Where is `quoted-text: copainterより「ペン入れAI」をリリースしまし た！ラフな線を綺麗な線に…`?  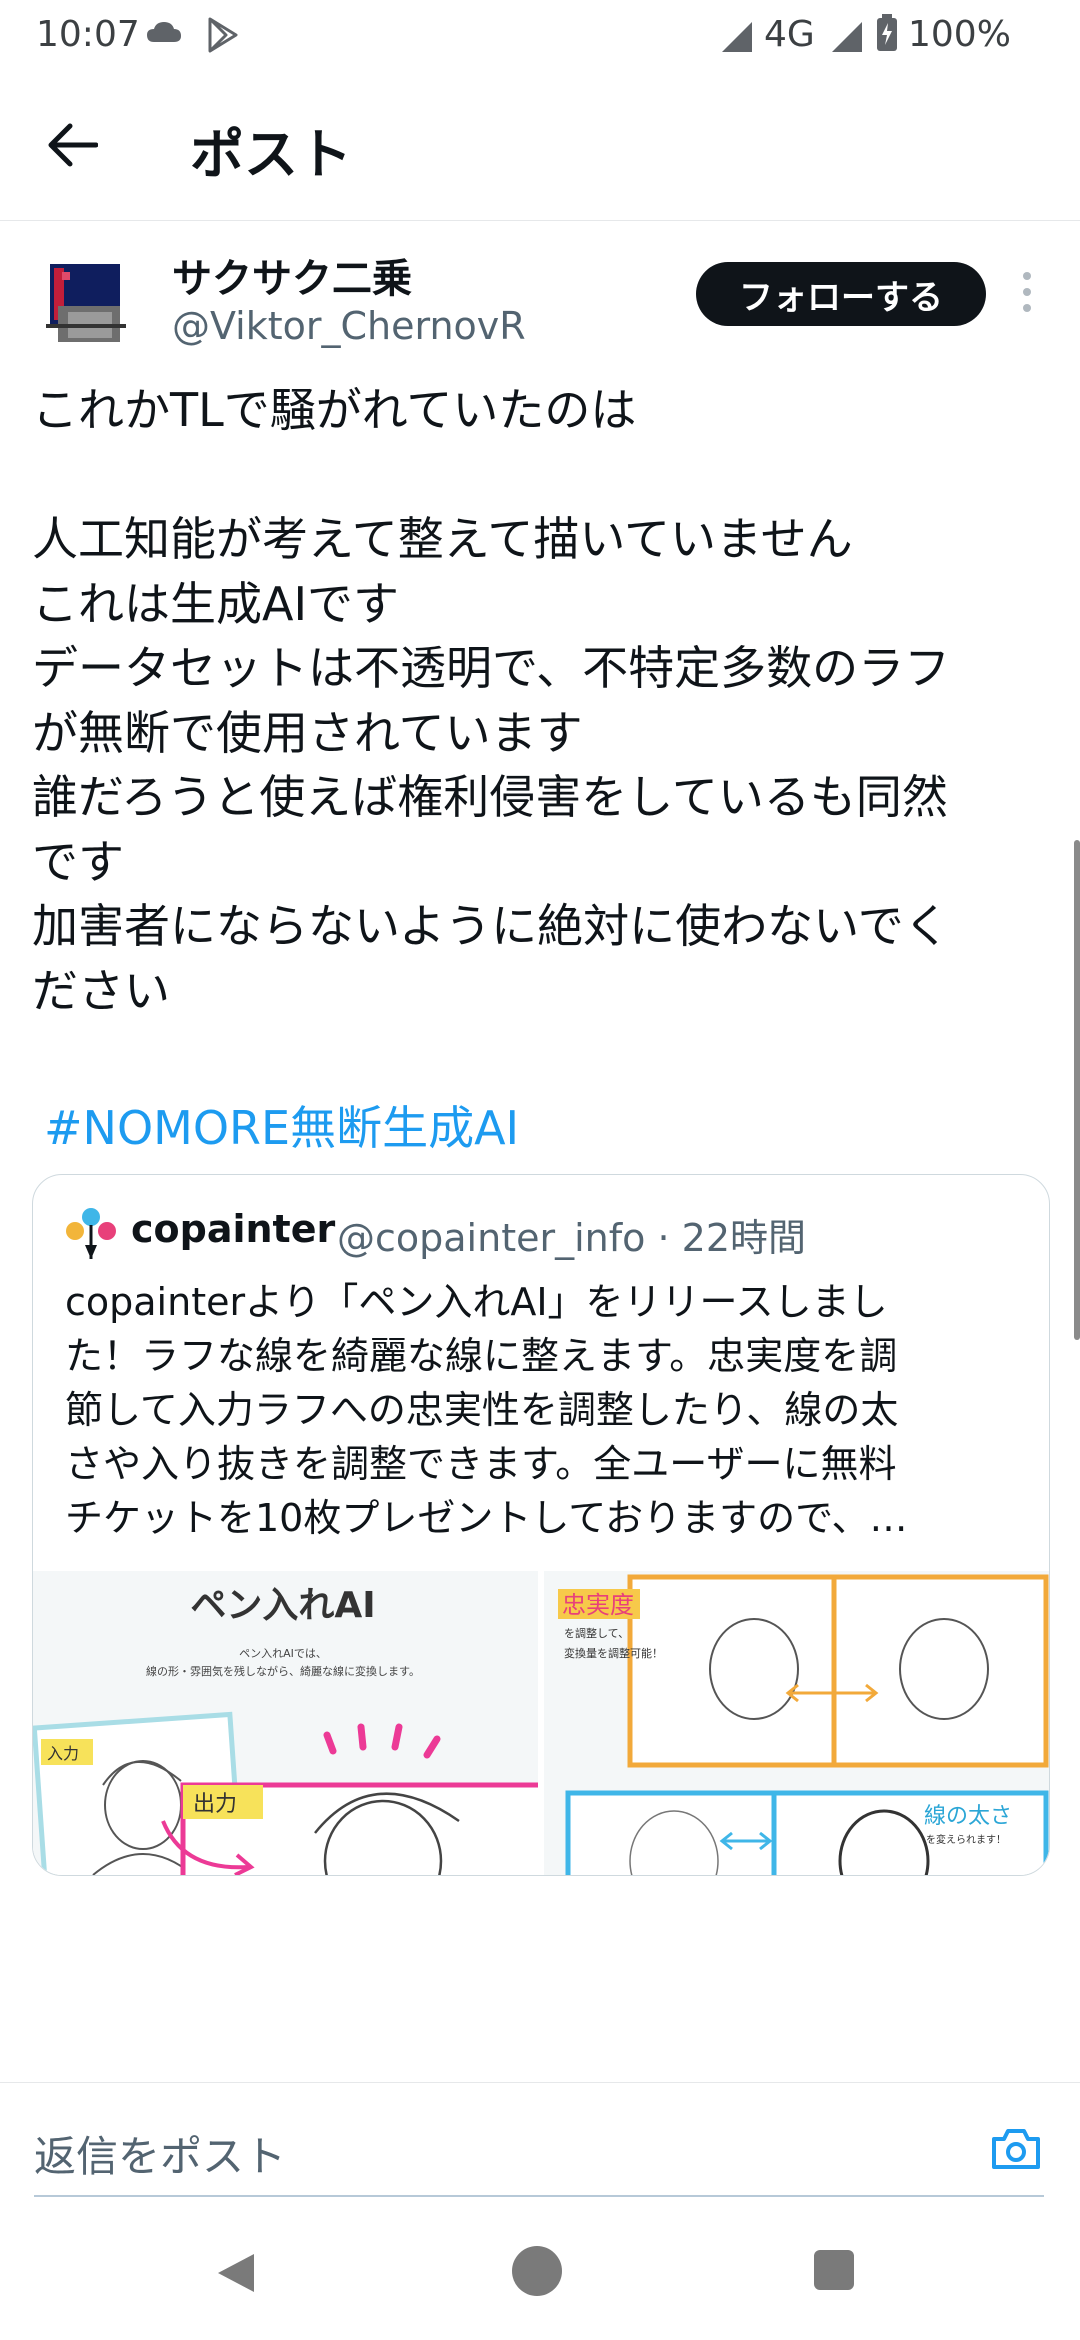 quoted-text: copainterより「ペン入れAI」をリリースしまし た！ラフな線を綺麗な線に… is located at coordinates (545, 1410).